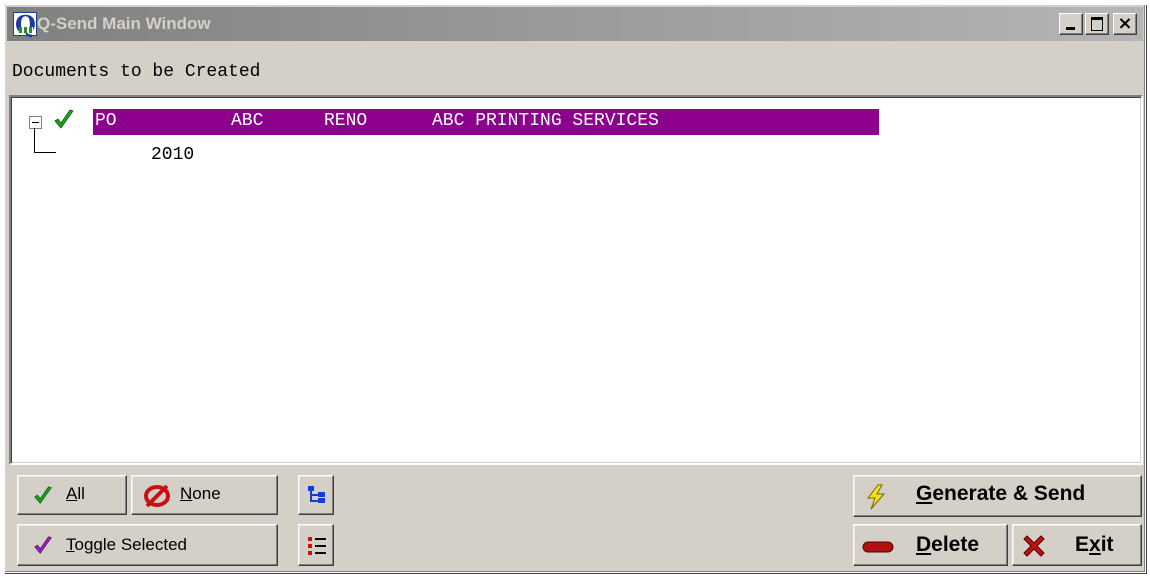 The image size is (1150, 577). I want to click on all-mnemonic: A, so click(72, 493).